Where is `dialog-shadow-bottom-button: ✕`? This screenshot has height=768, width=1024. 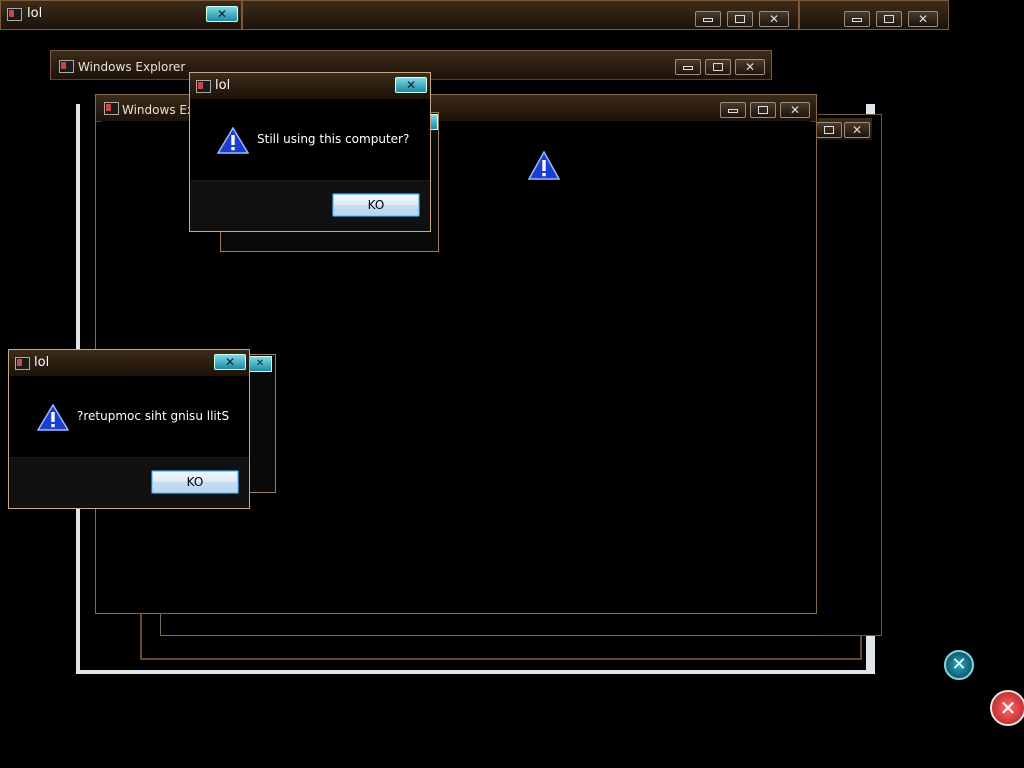 dialog-shadow-bottom-button: ✕ is located at coordinates (260, 364).